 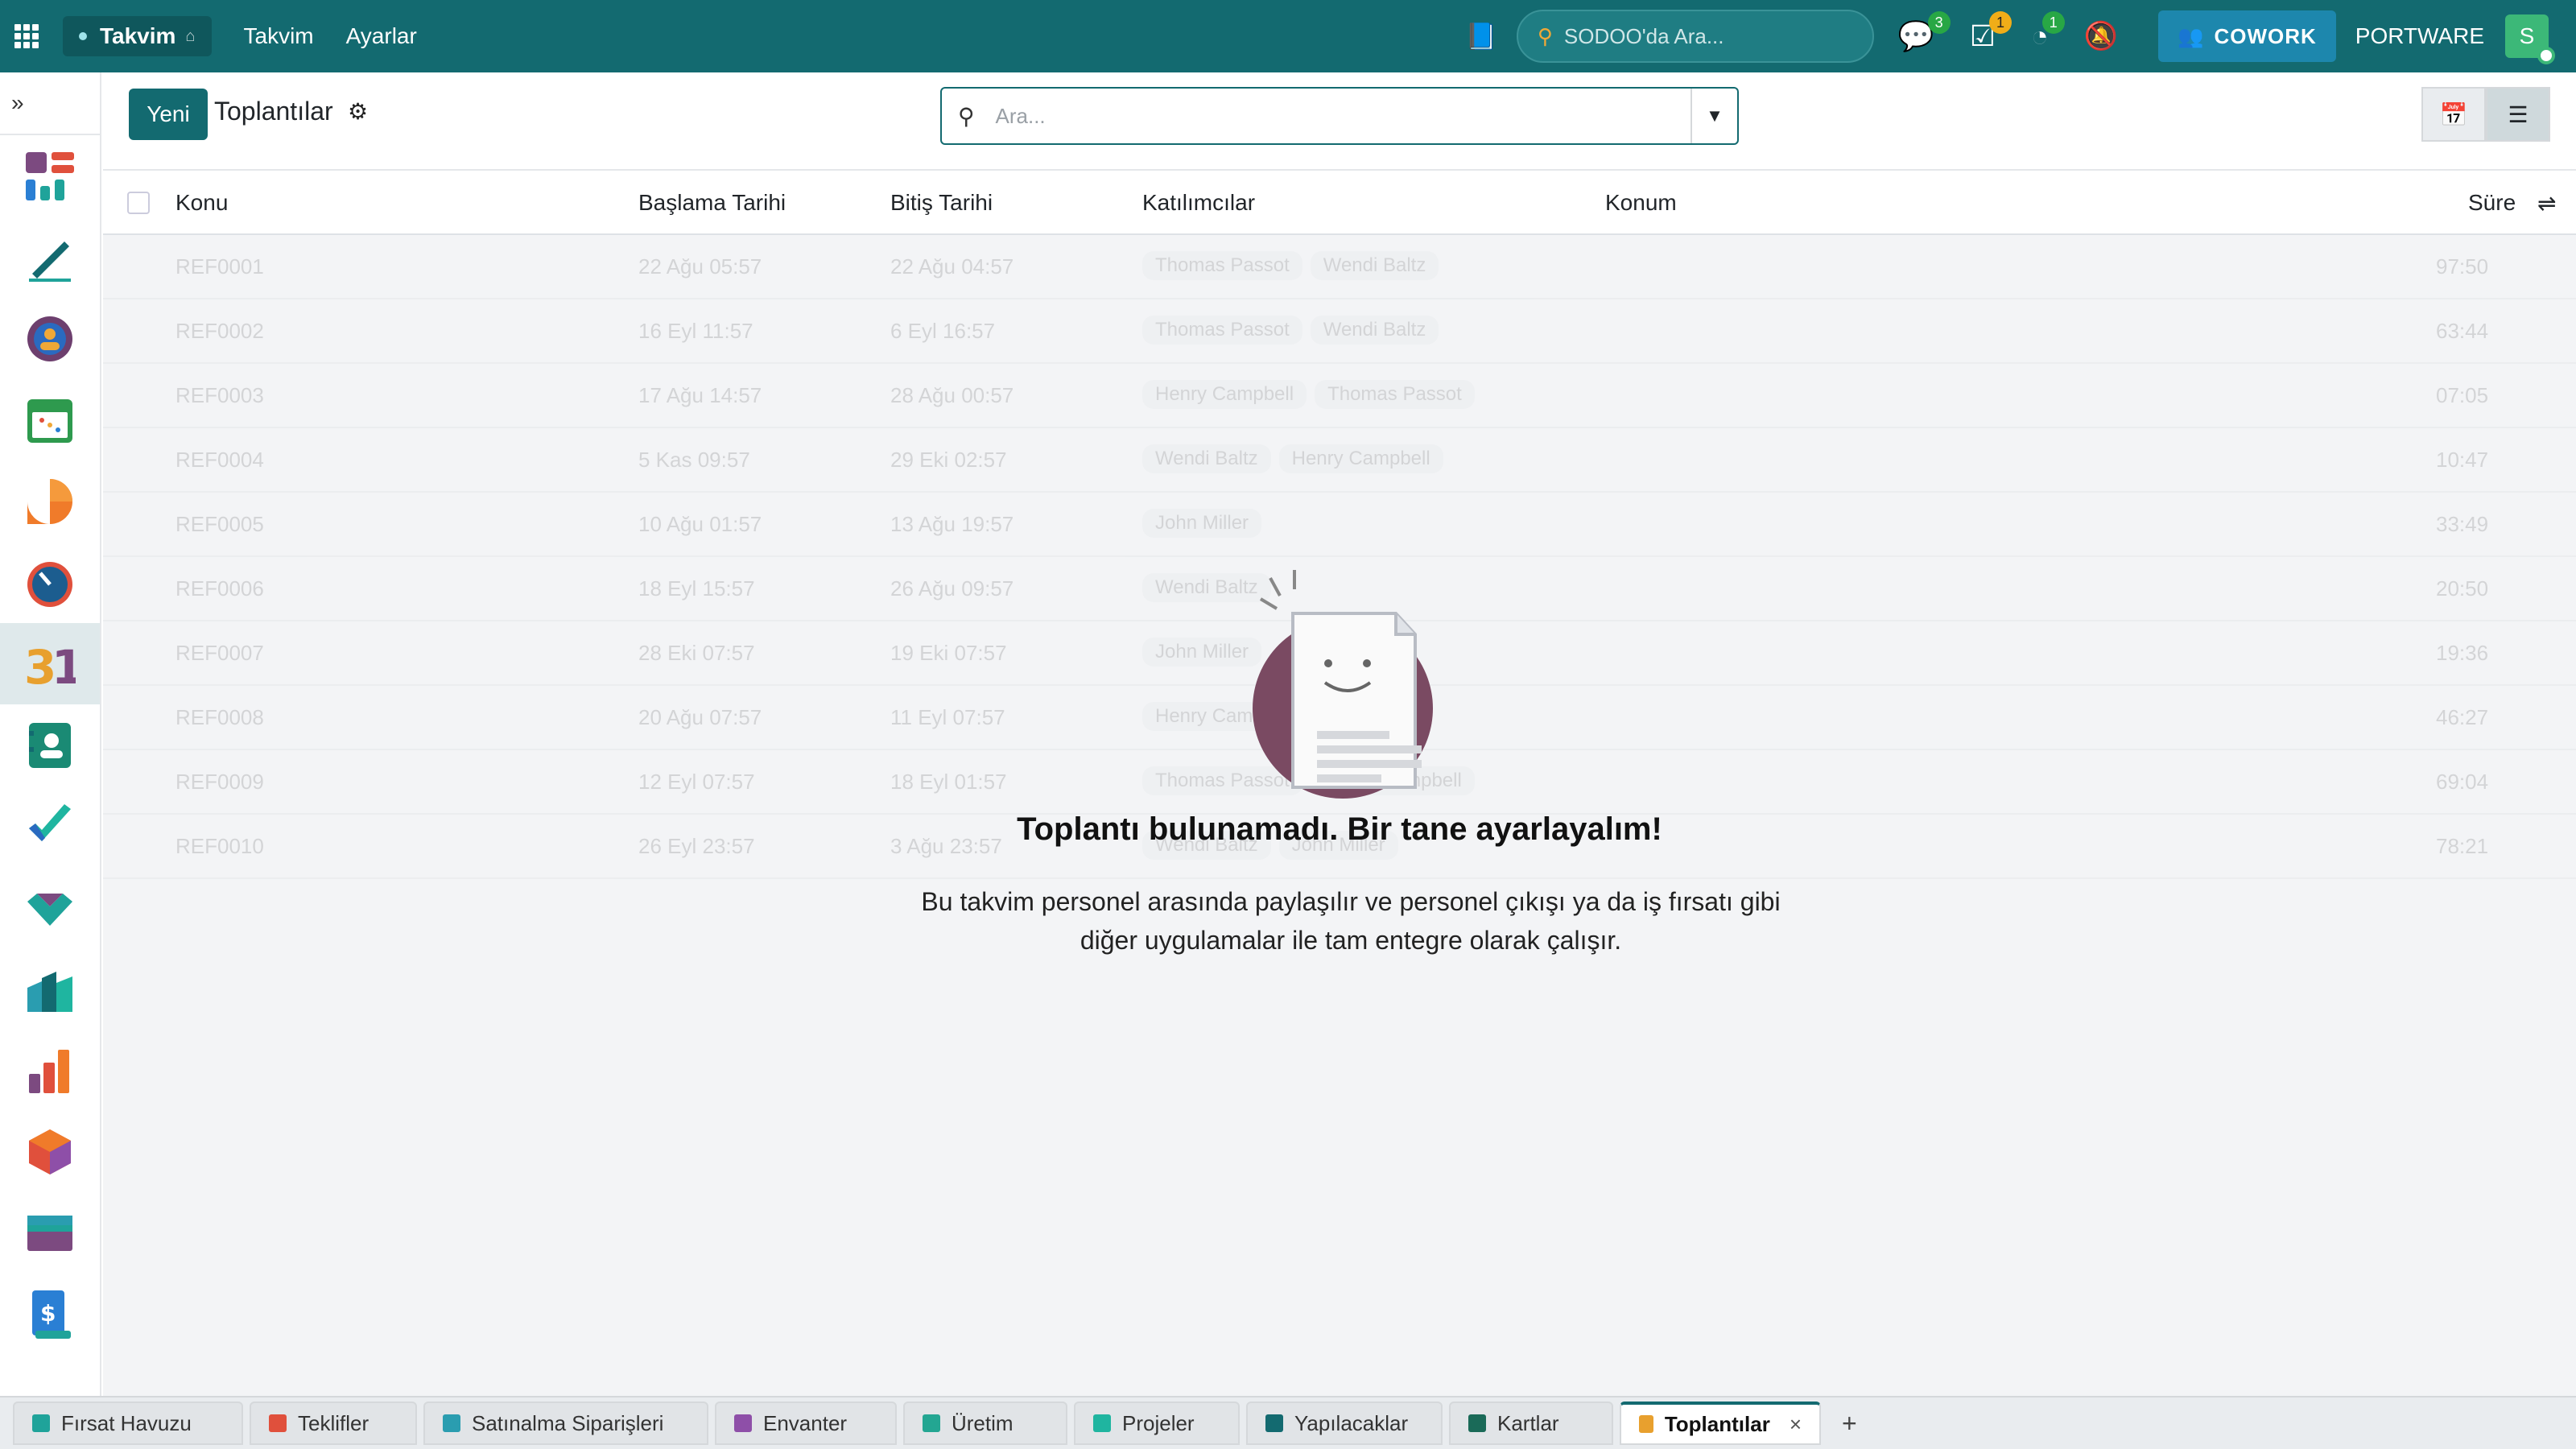 I want to click on activities-icon: ☑ 1, so click(x=1991, y=32).